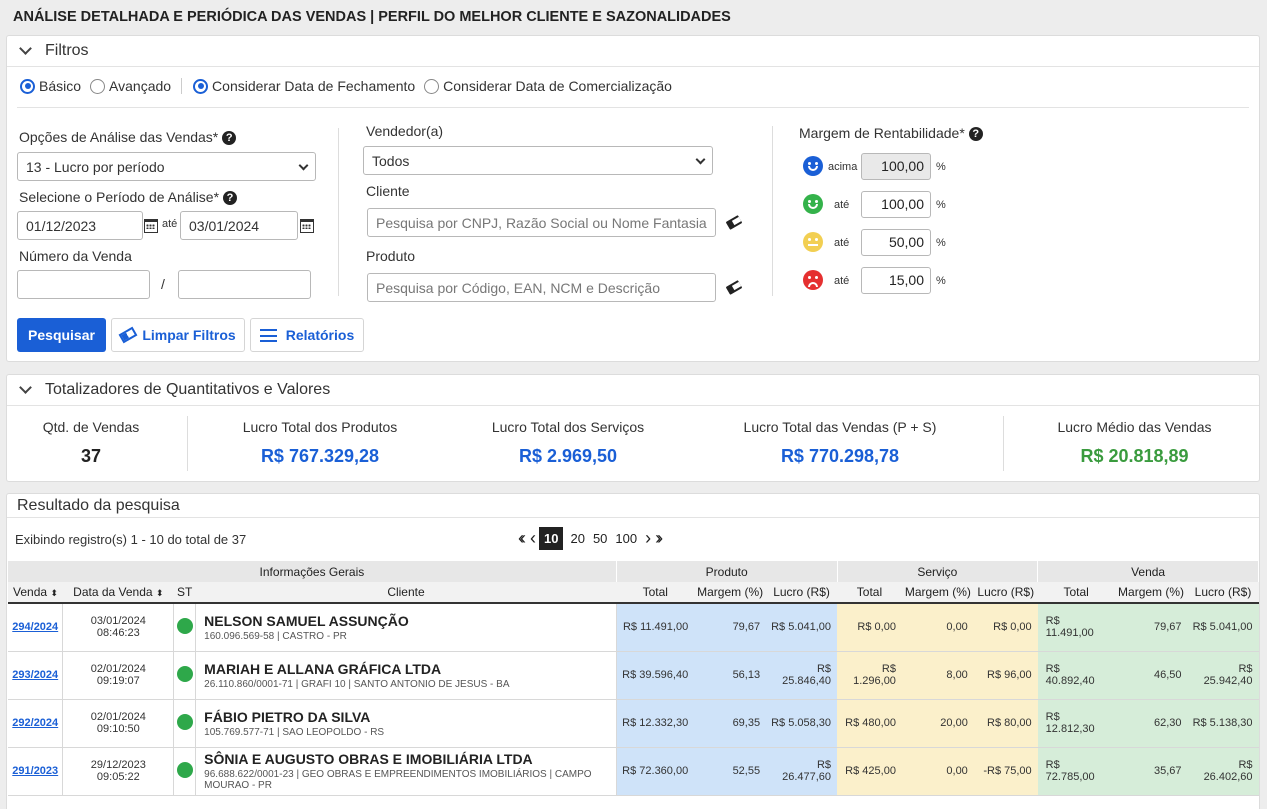 Image resolution: width=1267 pixels, height=809 pixels. Describe the element at coordinates (98, 86) in the screenshot. I see `radio-advanced` at that location.